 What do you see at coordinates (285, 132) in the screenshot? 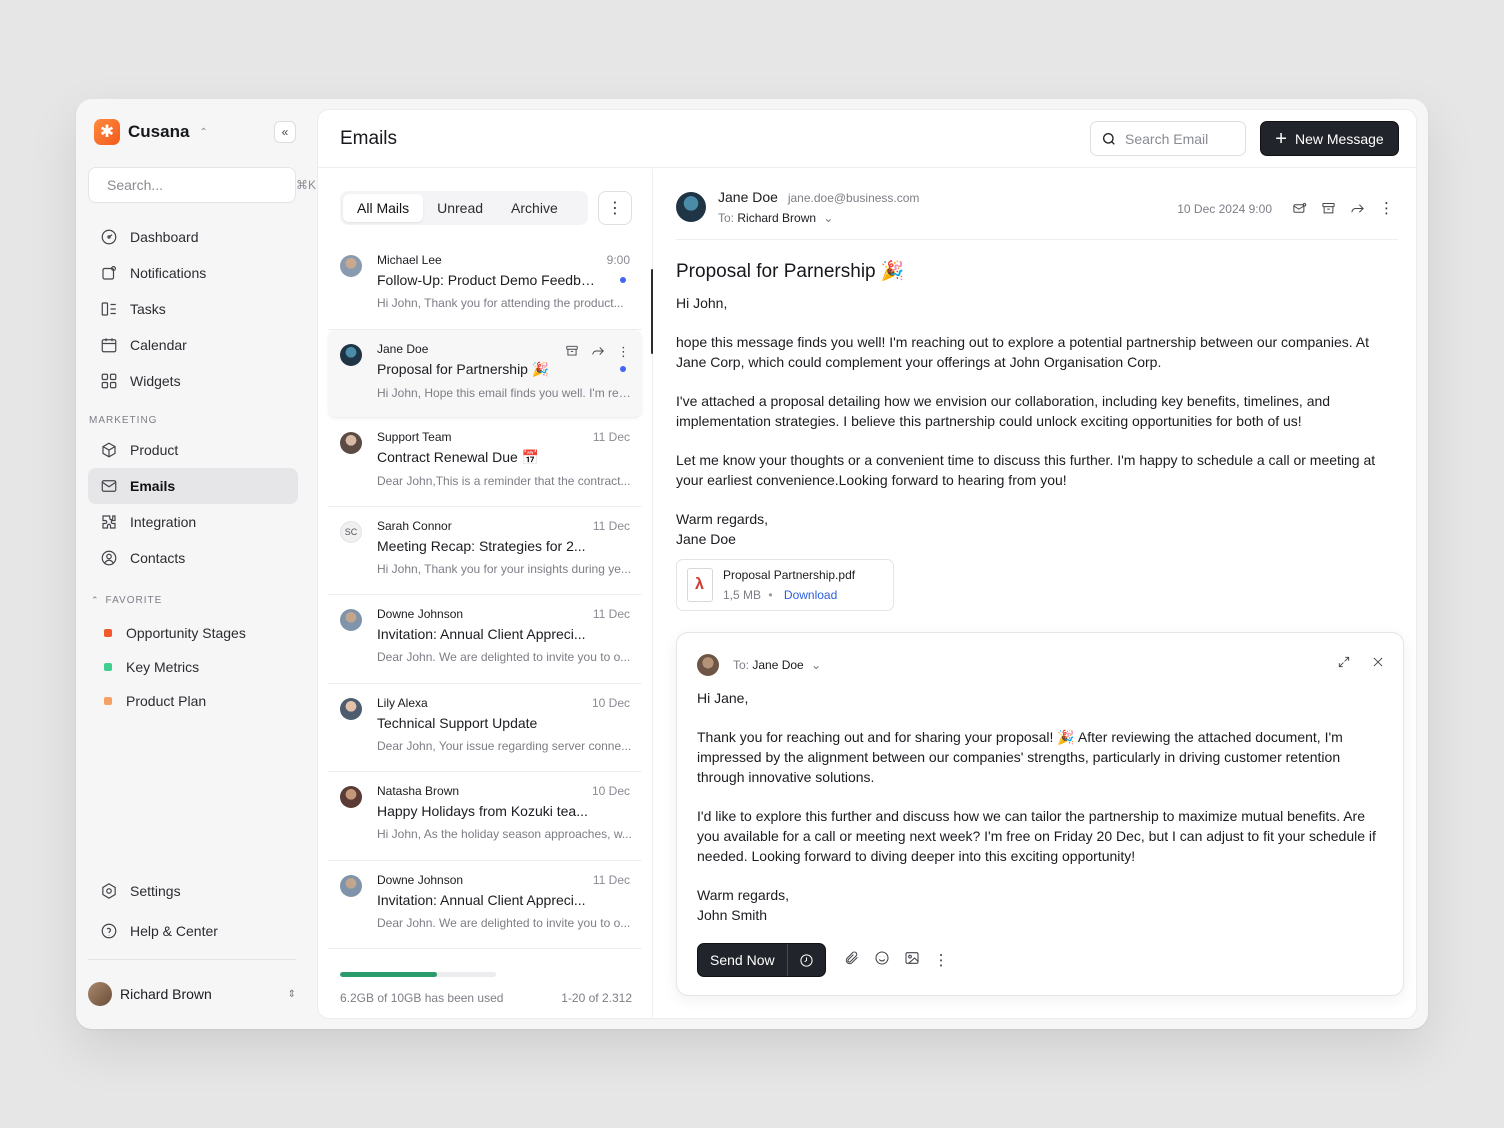
I see `collapse-sidebar-button: «` at bounding box center [285, 132].